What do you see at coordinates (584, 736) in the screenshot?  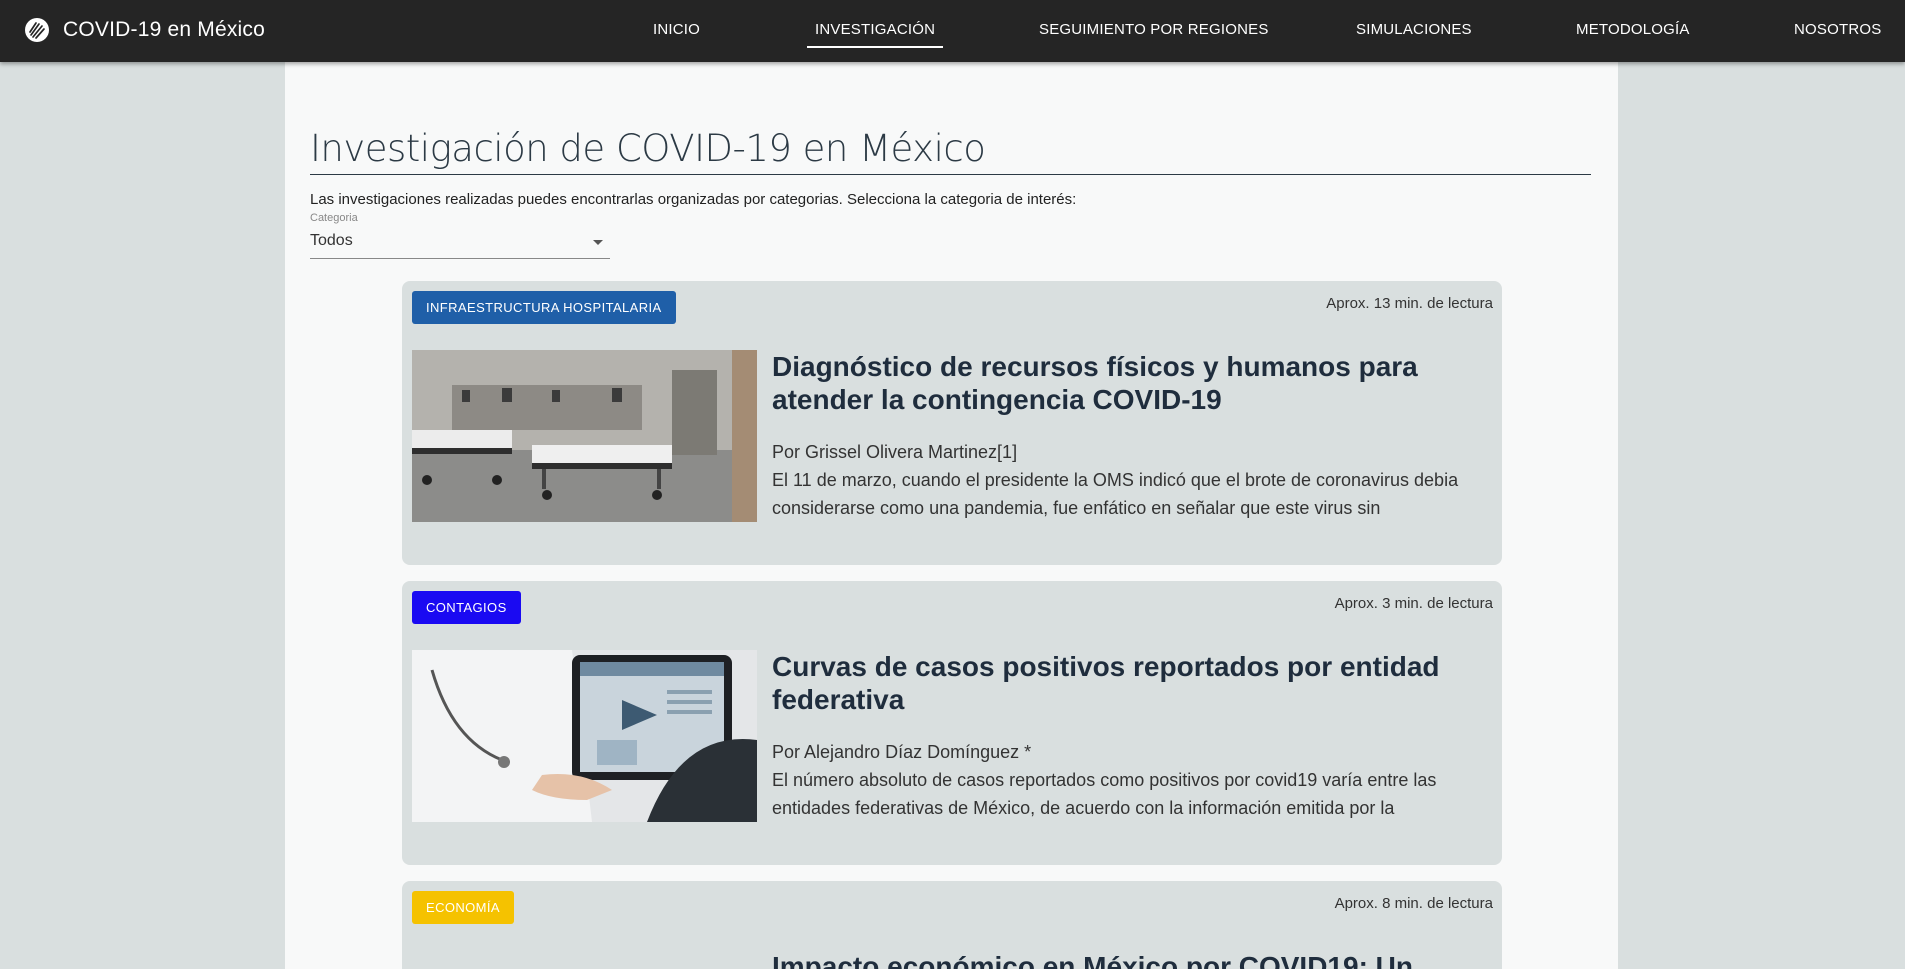 I see `doctor-tablet-image` at bounding box center [584, 736].